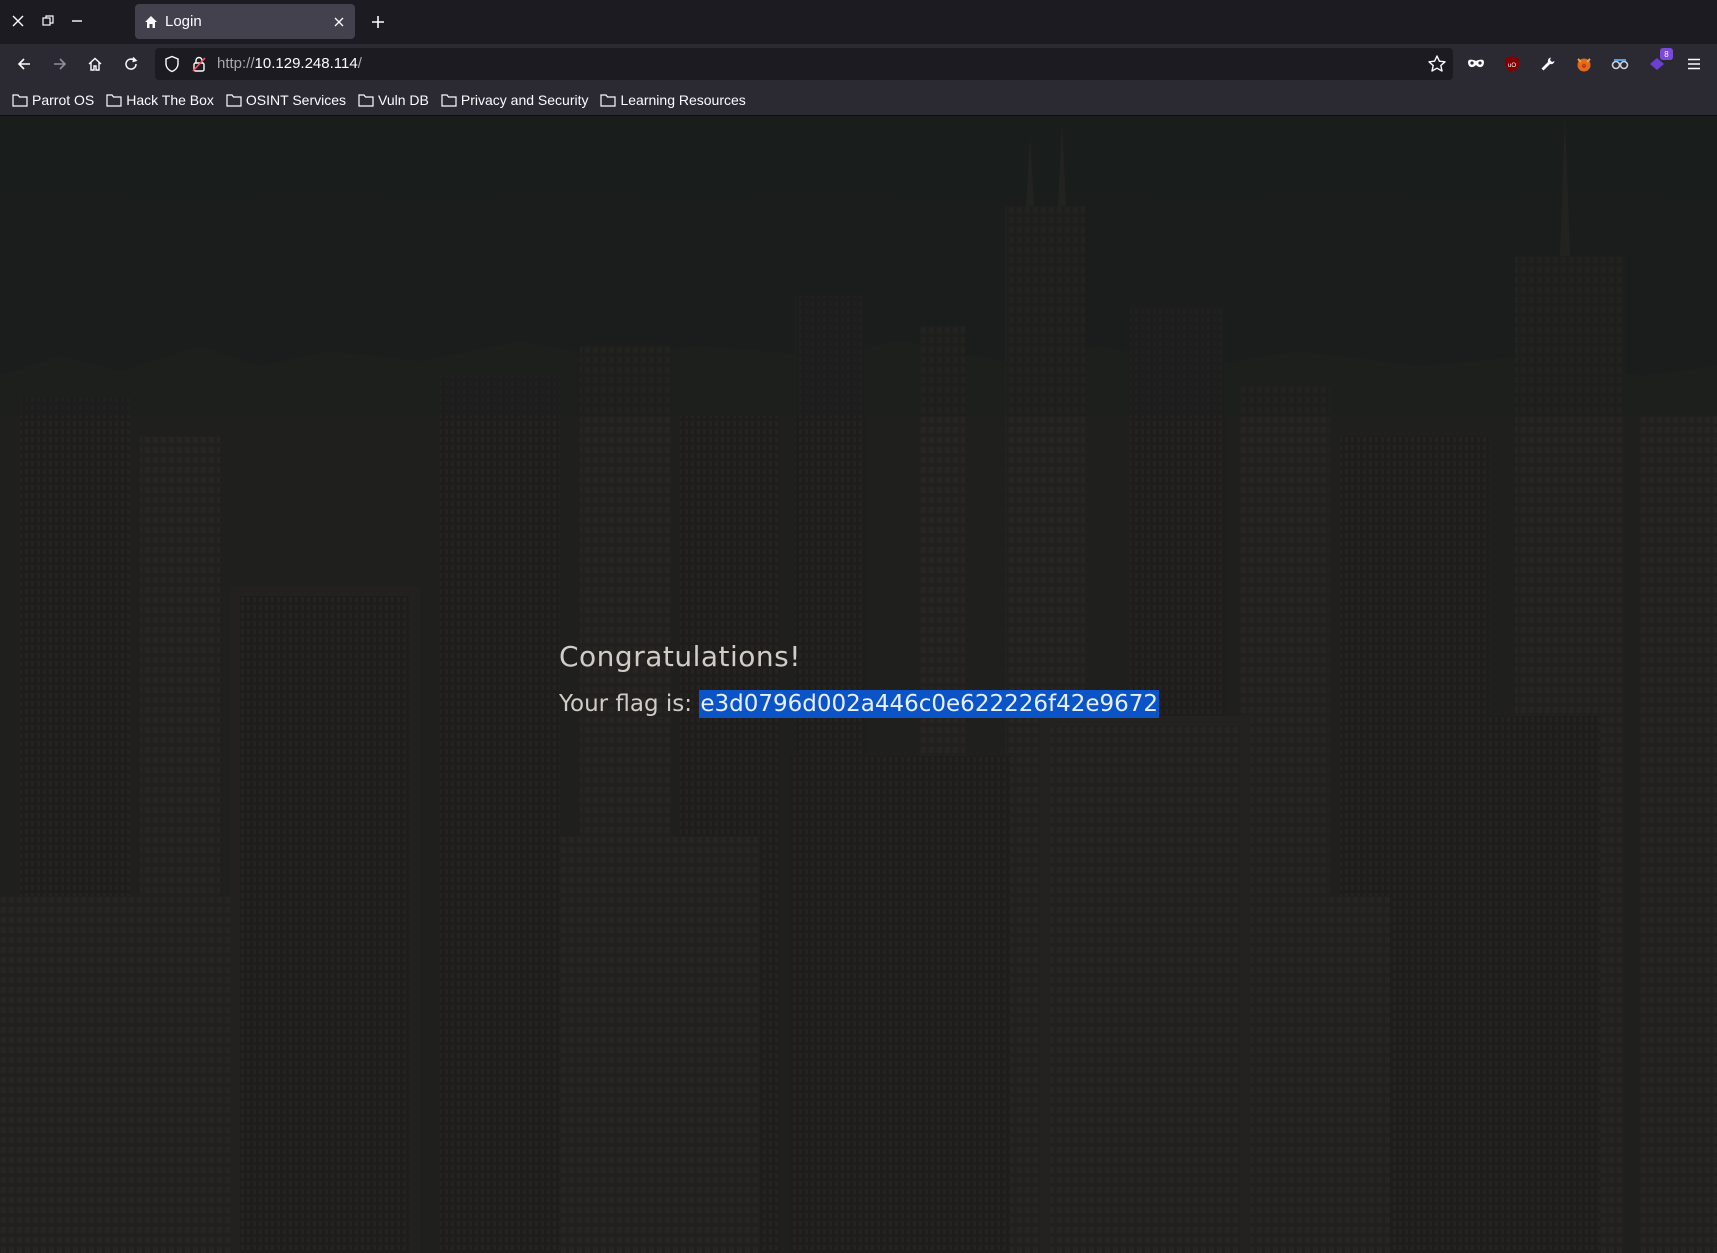 The image size is (1717, 1253). I want to click on bookmark-folder-osint-services: OSINT Services, so click(286, 100).